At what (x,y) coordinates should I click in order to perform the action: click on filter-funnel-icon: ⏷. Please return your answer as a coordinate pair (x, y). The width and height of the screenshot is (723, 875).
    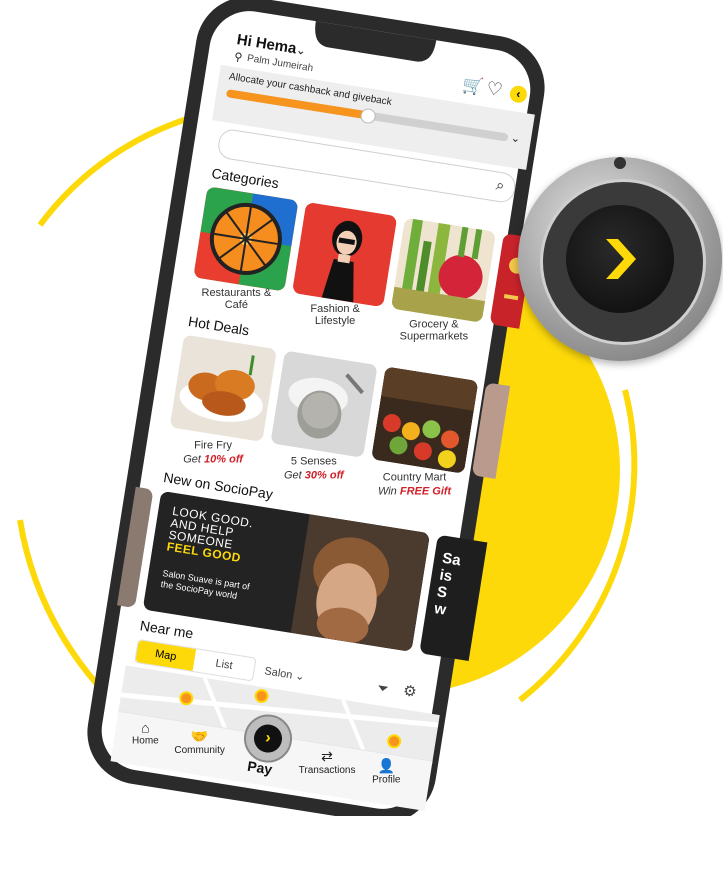
    Looking at the image, I should click on (383, 688).